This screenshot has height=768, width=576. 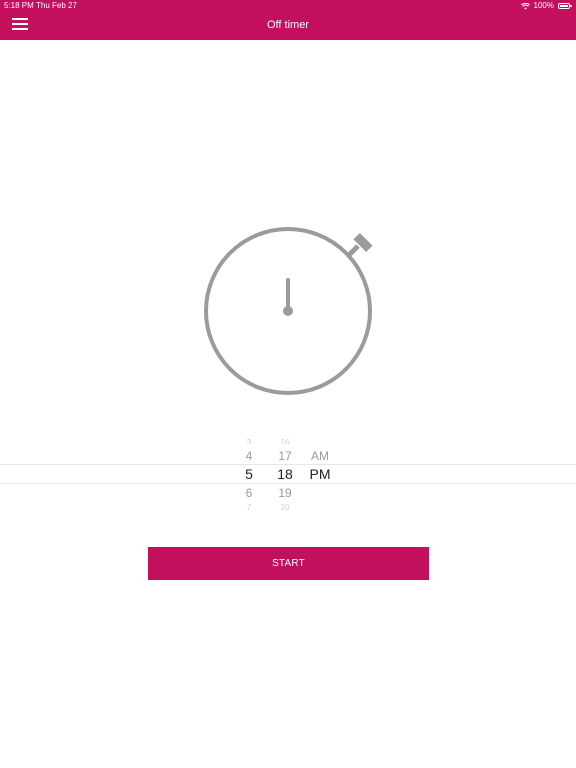 What do you see at coordinates (249, 493) in the screenshot?
I see `hour-option: 6` at bounding box center [249, 493].